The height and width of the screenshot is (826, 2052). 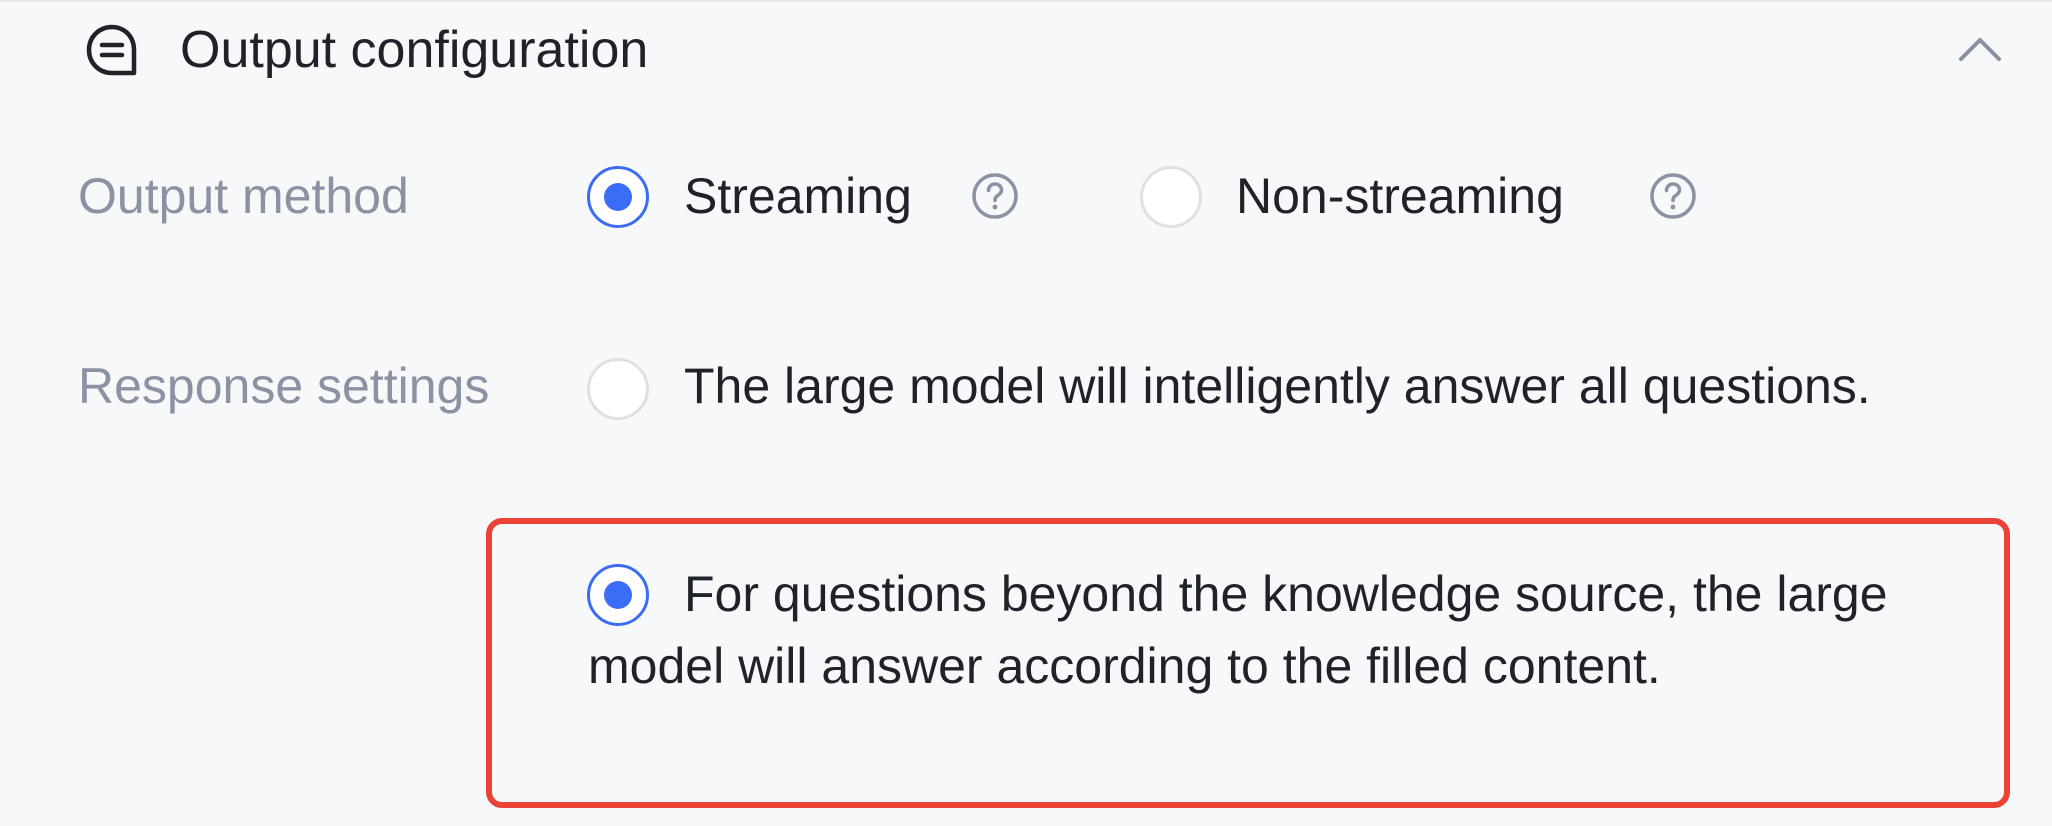 What do you see at coordinates (1171, 197) in the screenshot?
I see `non-streaming-radio` at bounding box center [1171, 197].